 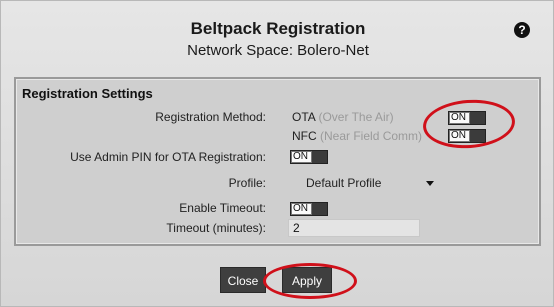 I want to click on nfc-toggle: ON, so click(x=467, y=136).